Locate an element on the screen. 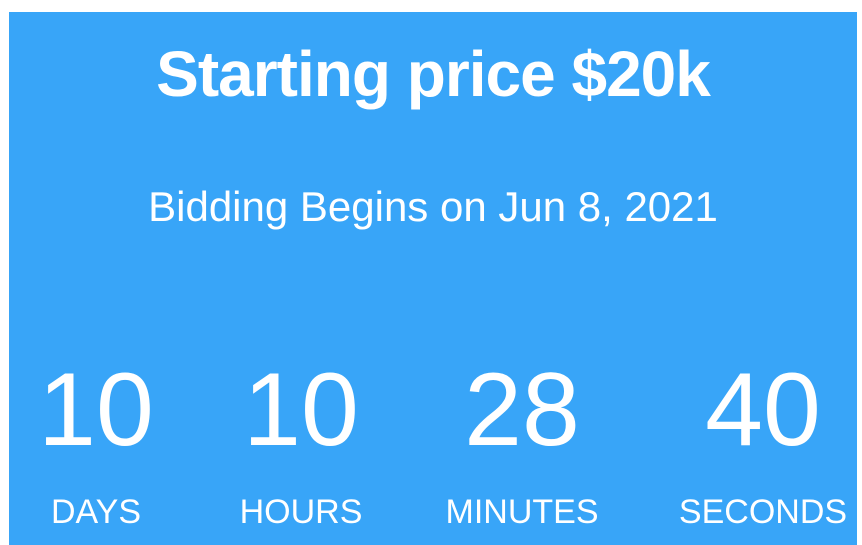 This screenshot has height=545, width=862. countdown-days: 10 DAYS is located at coordinates (96, 443).